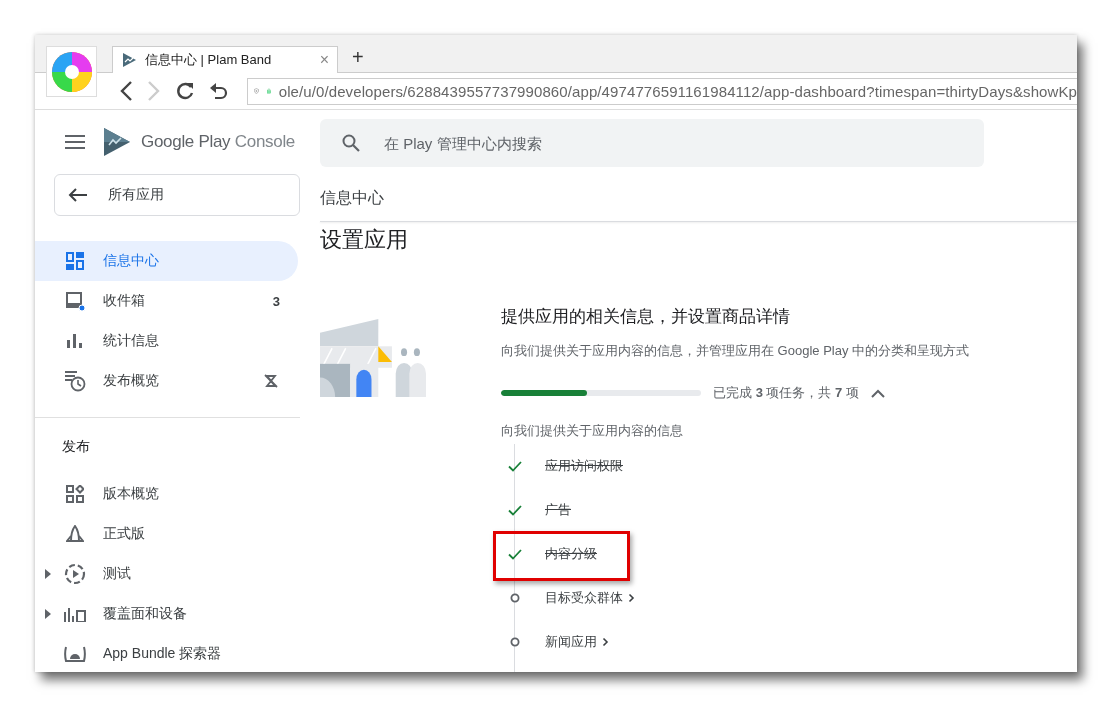 The width and height of the screenshot is (1112, 707). I want to click on nav-item: 发布概览, so click(166, 381).